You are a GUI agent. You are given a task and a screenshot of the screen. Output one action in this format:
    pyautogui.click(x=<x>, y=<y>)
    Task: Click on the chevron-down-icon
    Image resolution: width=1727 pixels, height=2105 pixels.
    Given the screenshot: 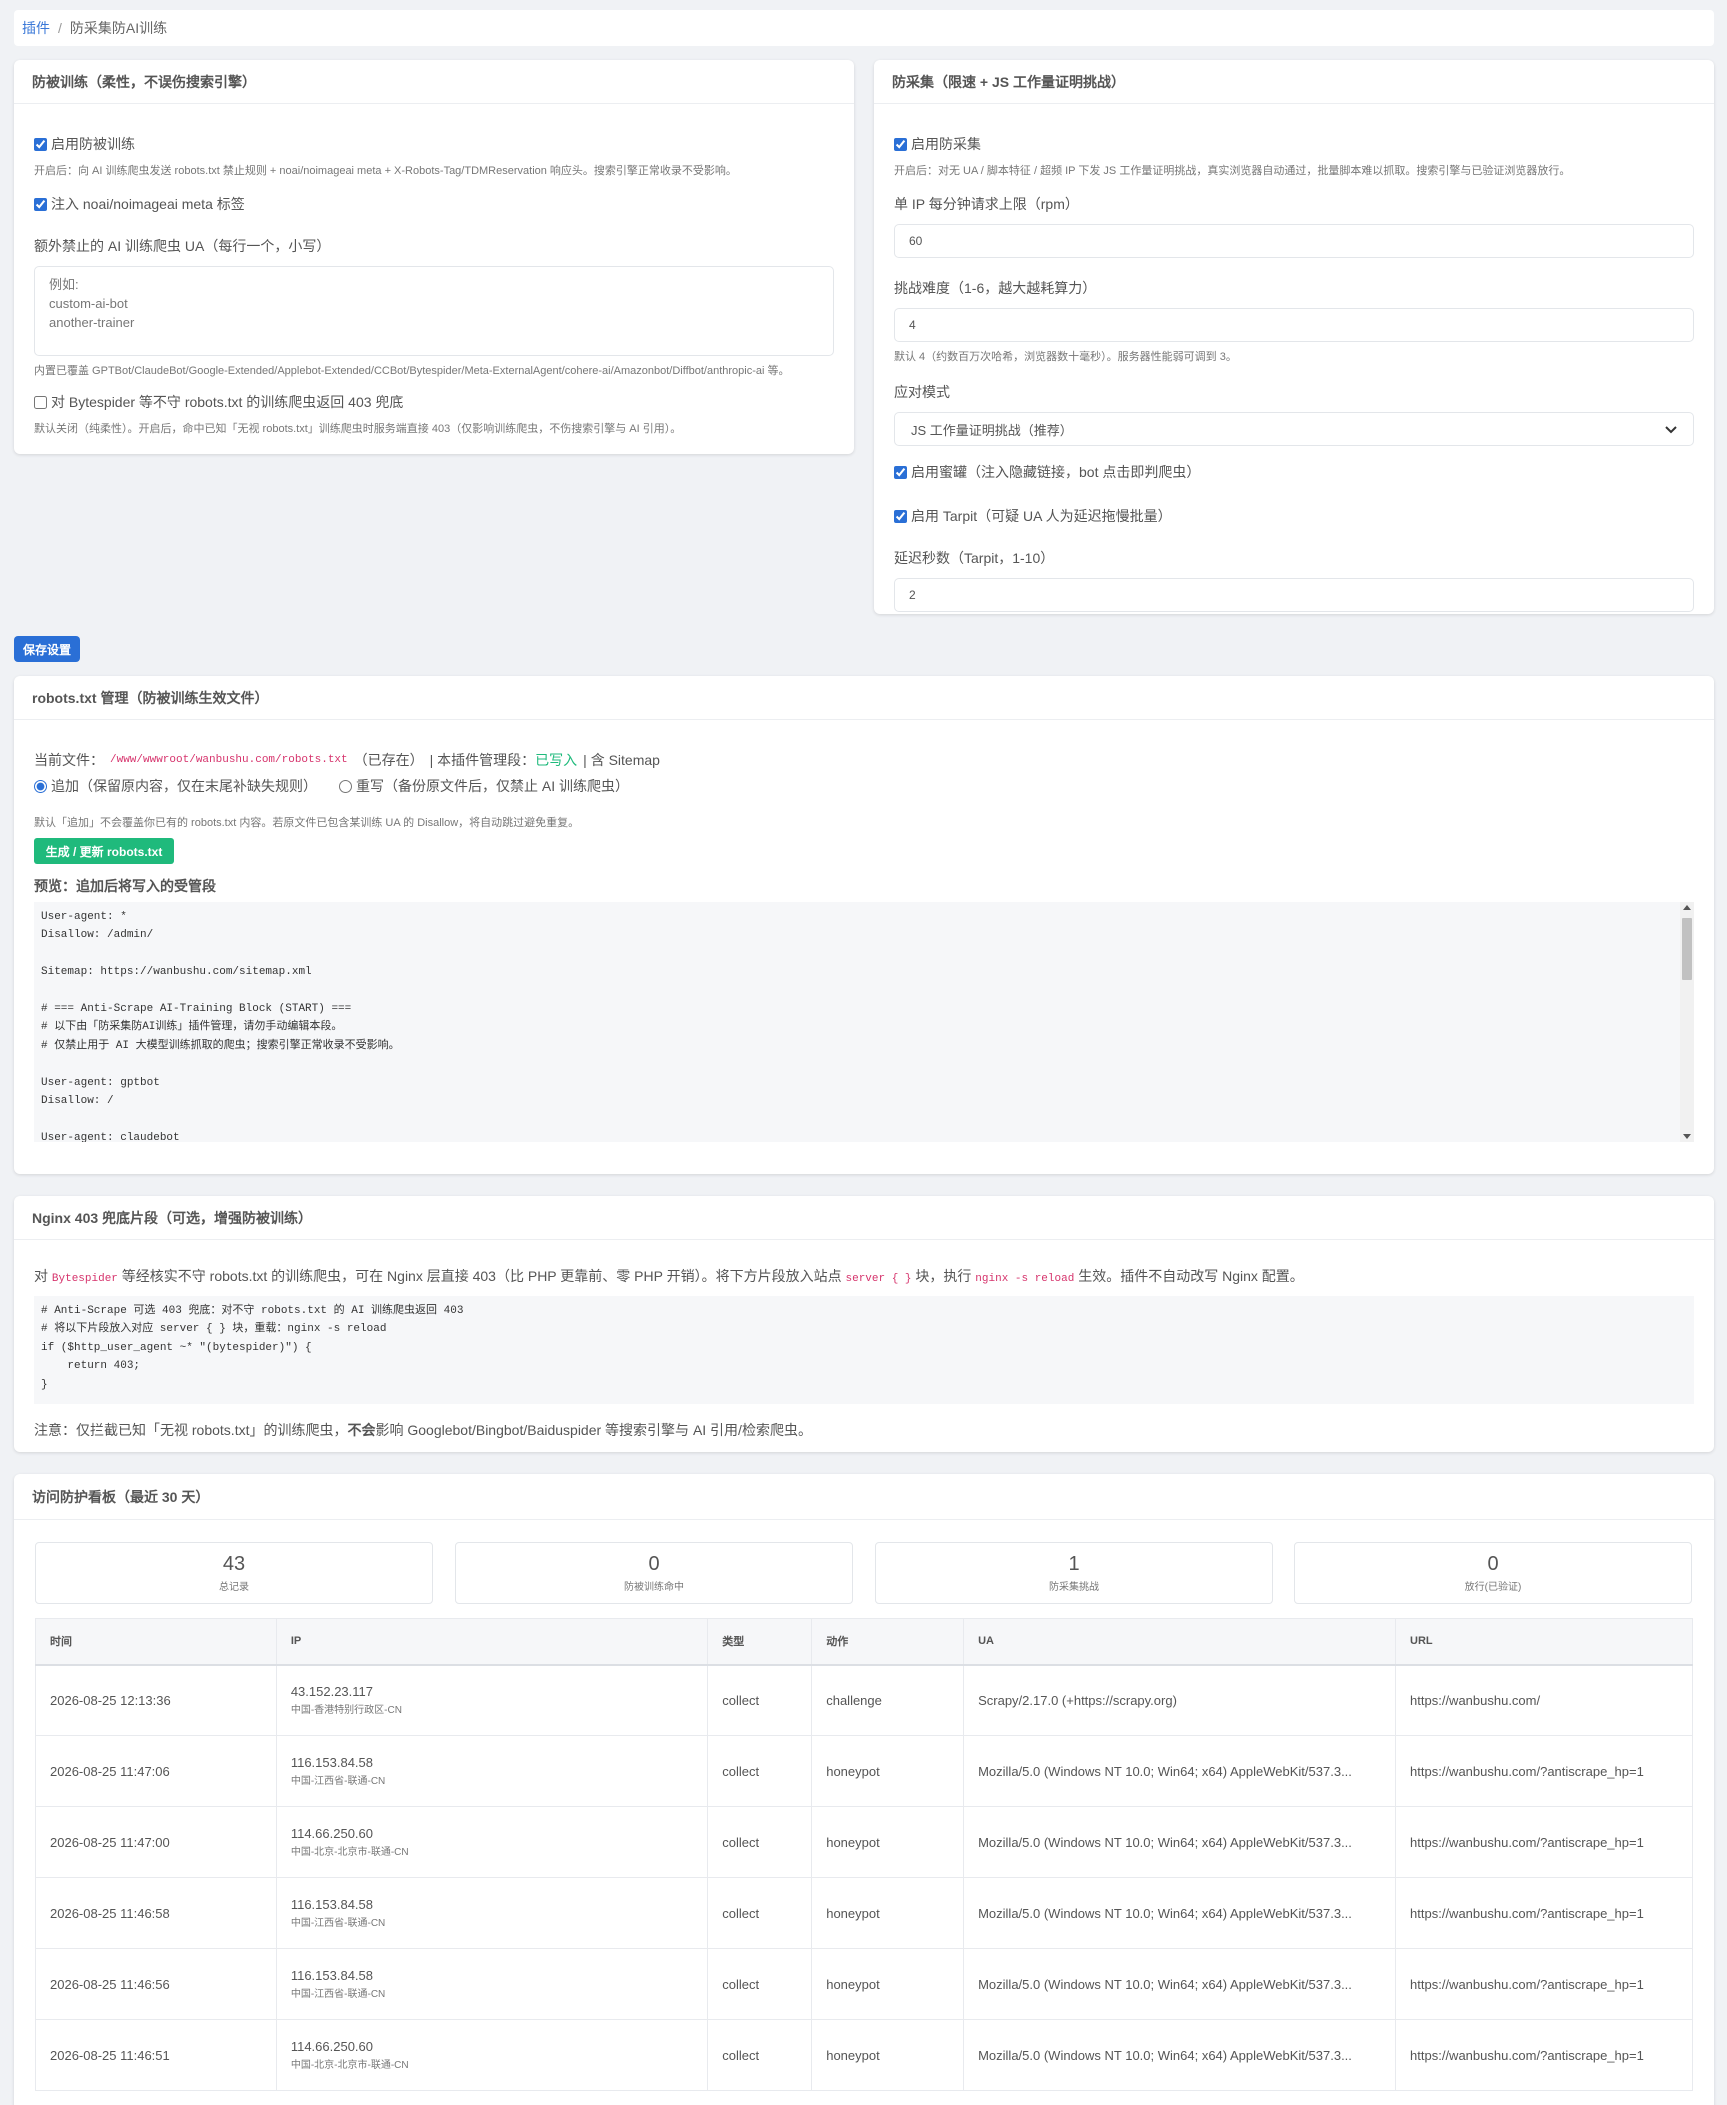 What is the action you would take?
    pyautogui.click(x=1671, y=429)
    